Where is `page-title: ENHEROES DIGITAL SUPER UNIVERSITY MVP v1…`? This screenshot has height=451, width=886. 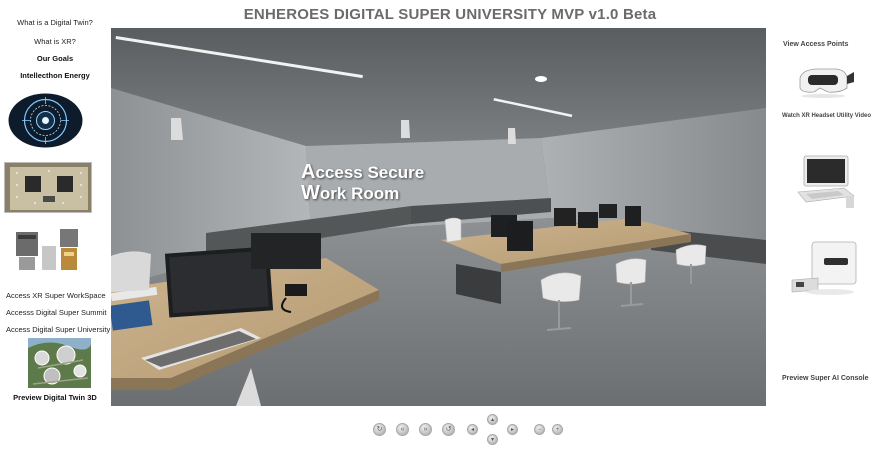 page-title: ENHEROES DIGITAL SUPER UNIVERSITY MVP v1… is located at coordinates (380, 14).